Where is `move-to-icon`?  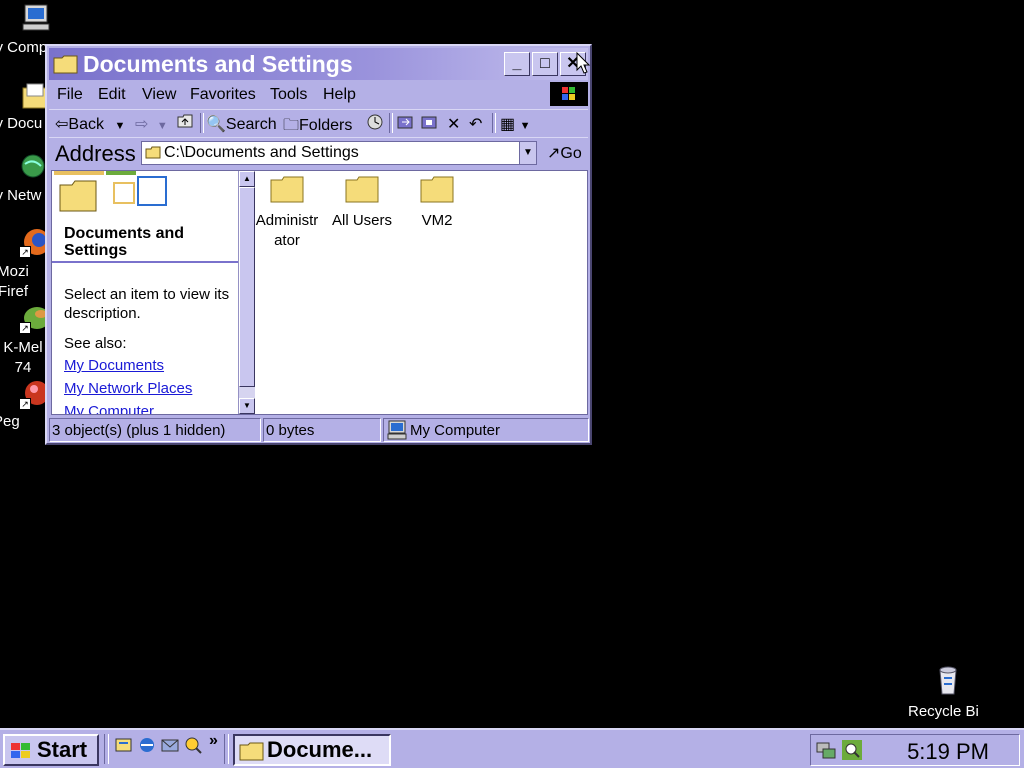 move-to-icon is located at coordinates (405, 122).